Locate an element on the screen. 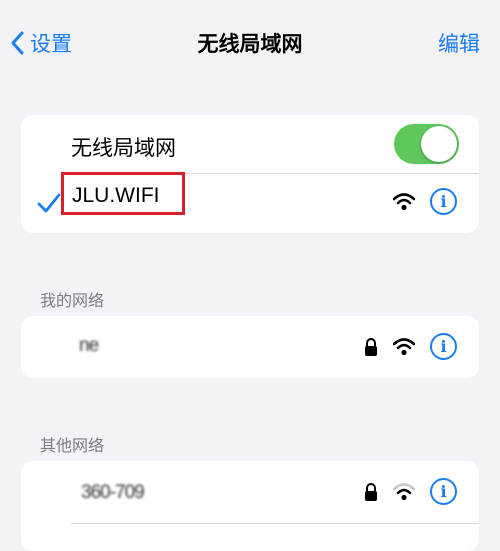 The image size is (500, 551). network-row: 360-709 i is located at coordinates (250, 492).